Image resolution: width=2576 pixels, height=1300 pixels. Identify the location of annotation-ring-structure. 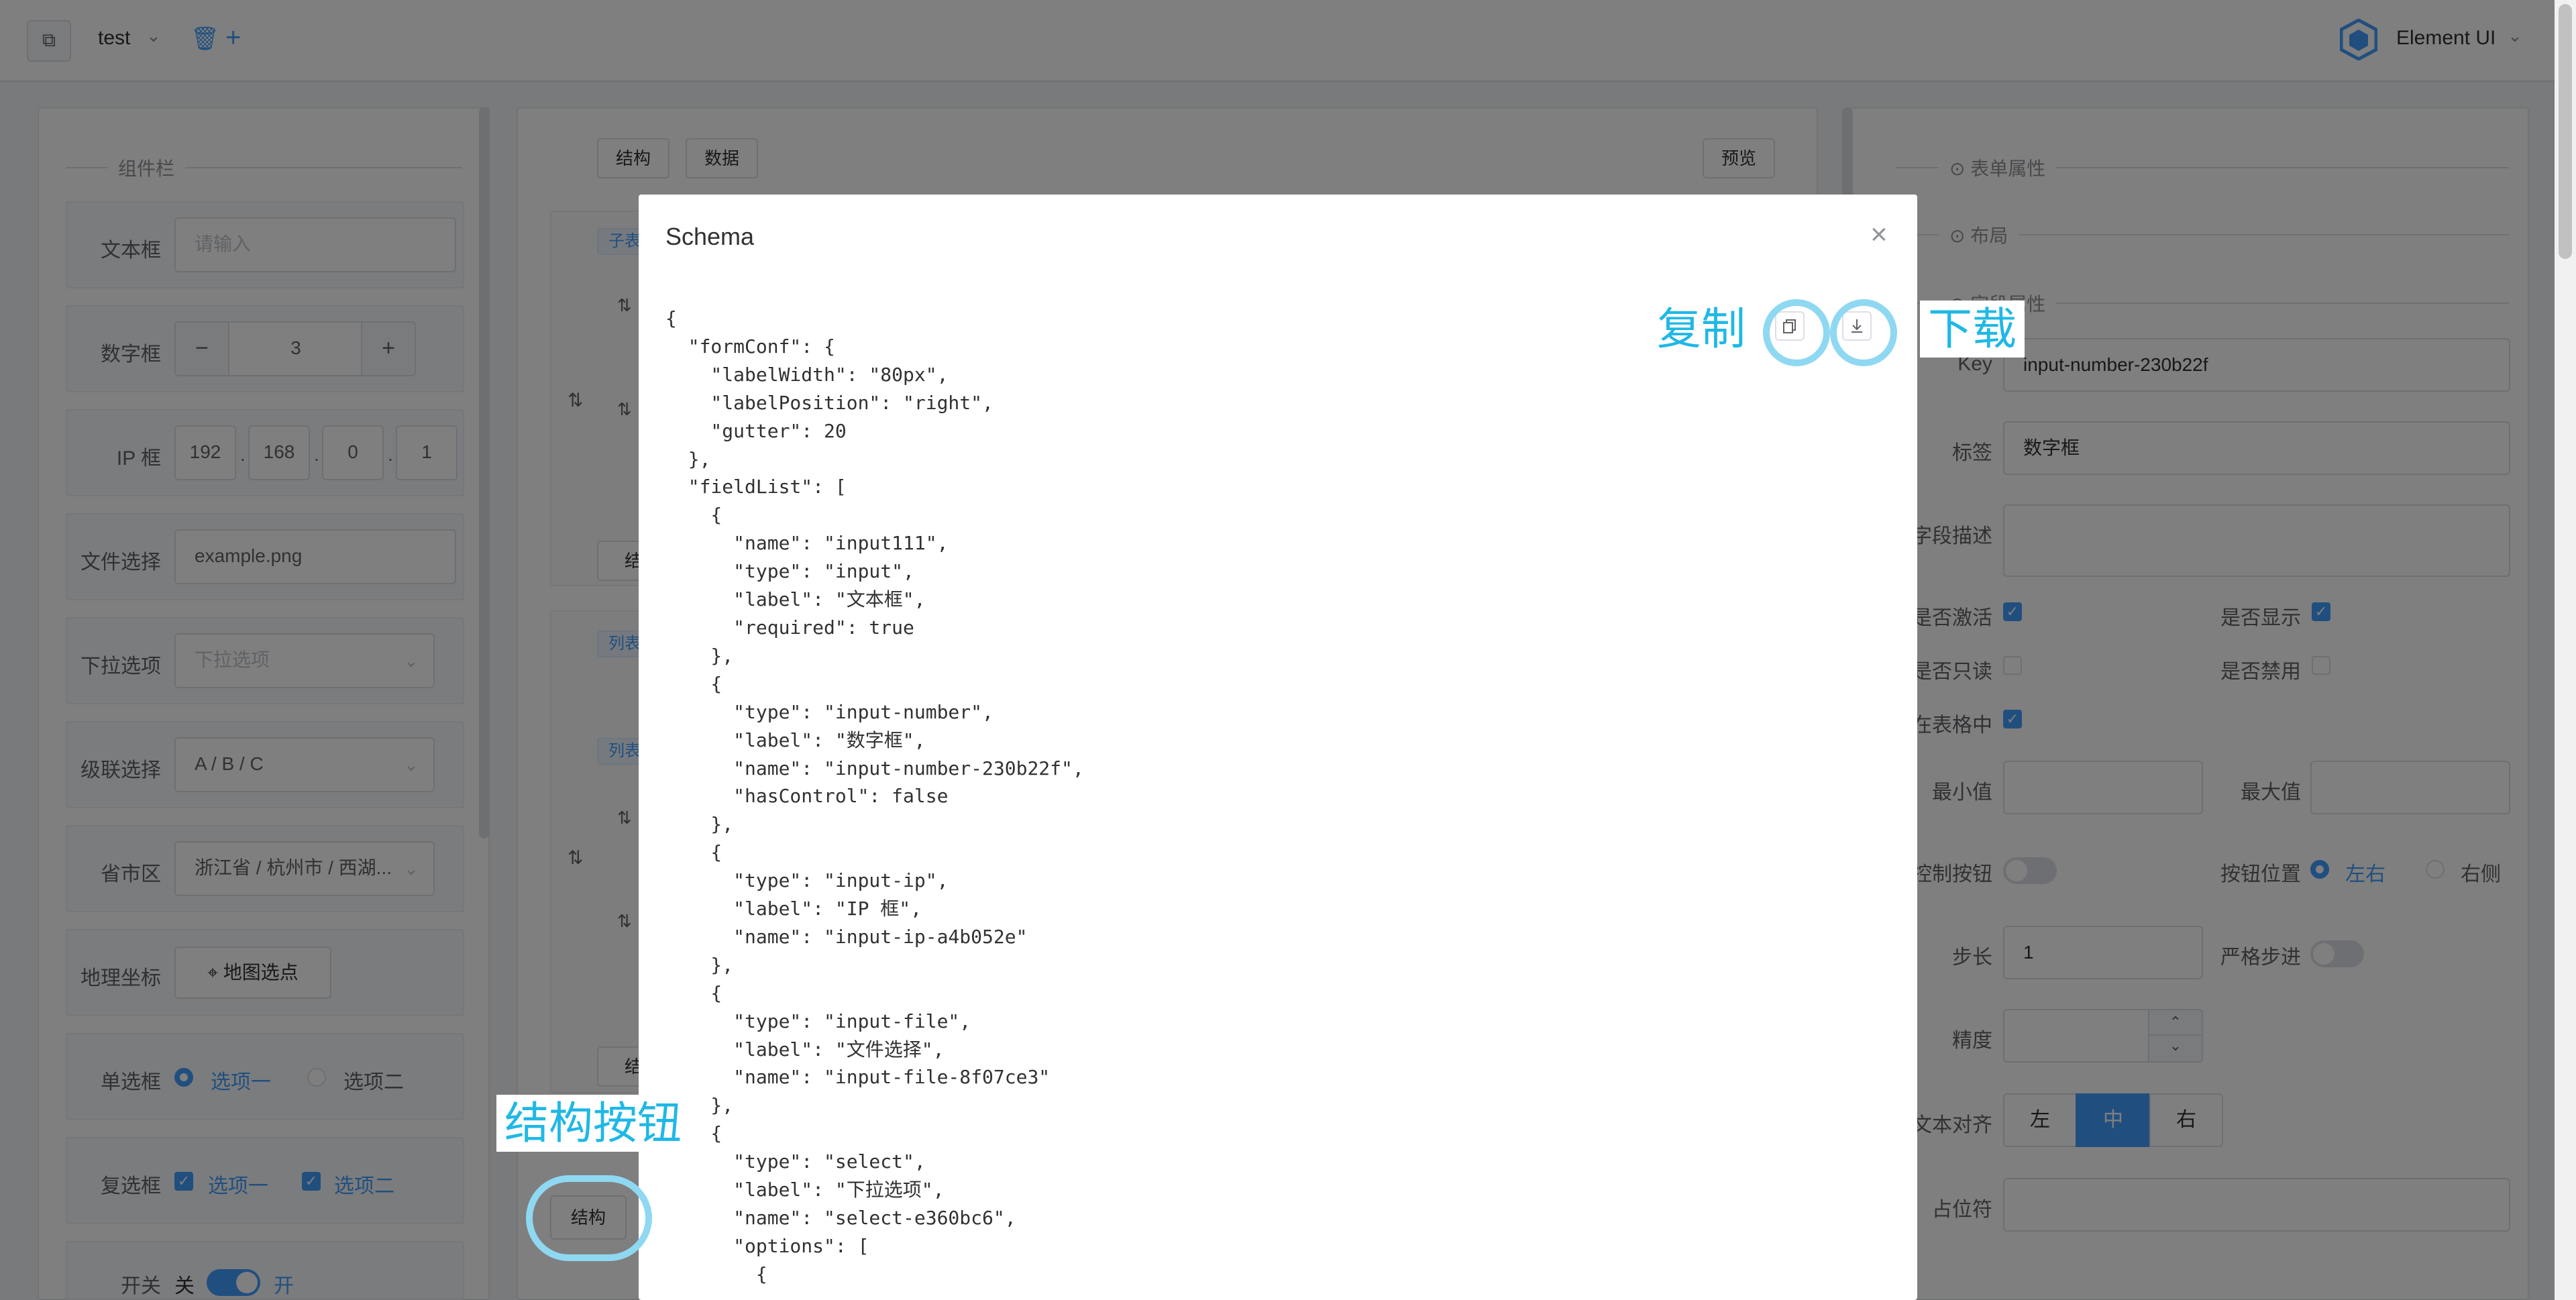
(589, 1218).